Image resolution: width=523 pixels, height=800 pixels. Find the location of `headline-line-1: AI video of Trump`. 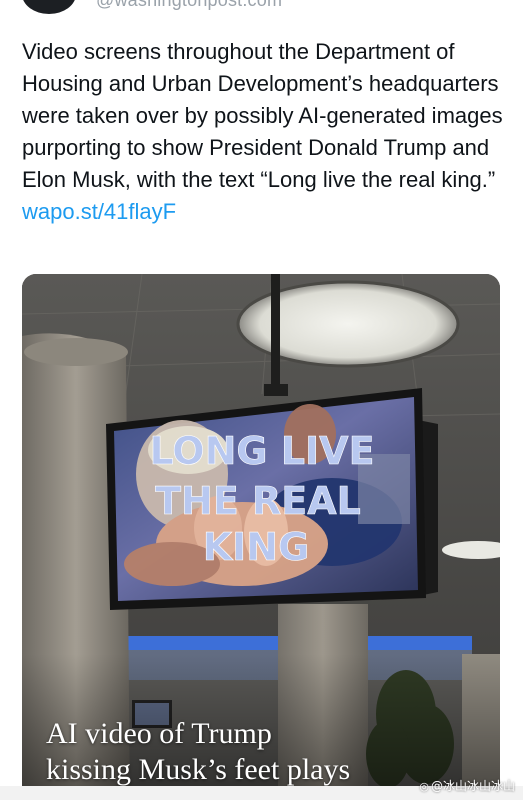

headline-line-1: AI video of Trump is located at coordinates (159, 733).